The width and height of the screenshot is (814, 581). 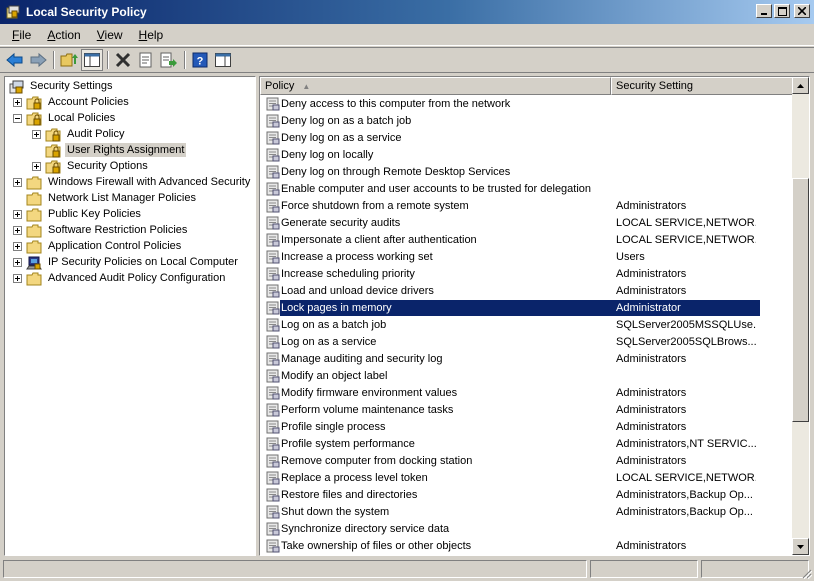 I want to click on minimize-button, so click(x=764, y=11).